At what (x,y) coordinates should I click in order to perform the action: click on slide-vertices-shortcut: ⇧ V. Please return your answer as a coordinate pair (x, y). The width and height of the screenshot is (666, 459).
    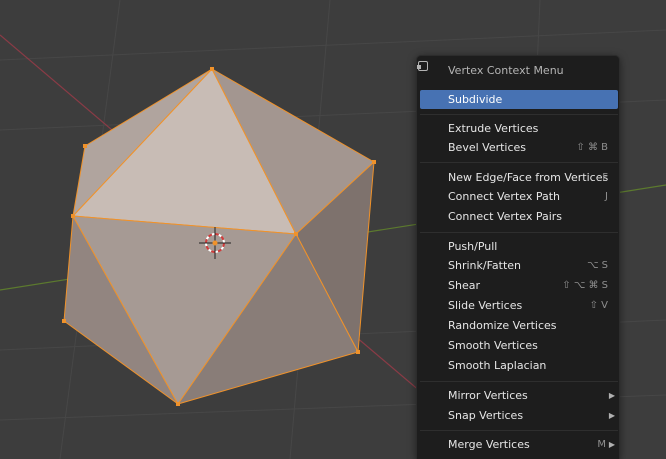
    Looking at the image, I should click on (598, 305).